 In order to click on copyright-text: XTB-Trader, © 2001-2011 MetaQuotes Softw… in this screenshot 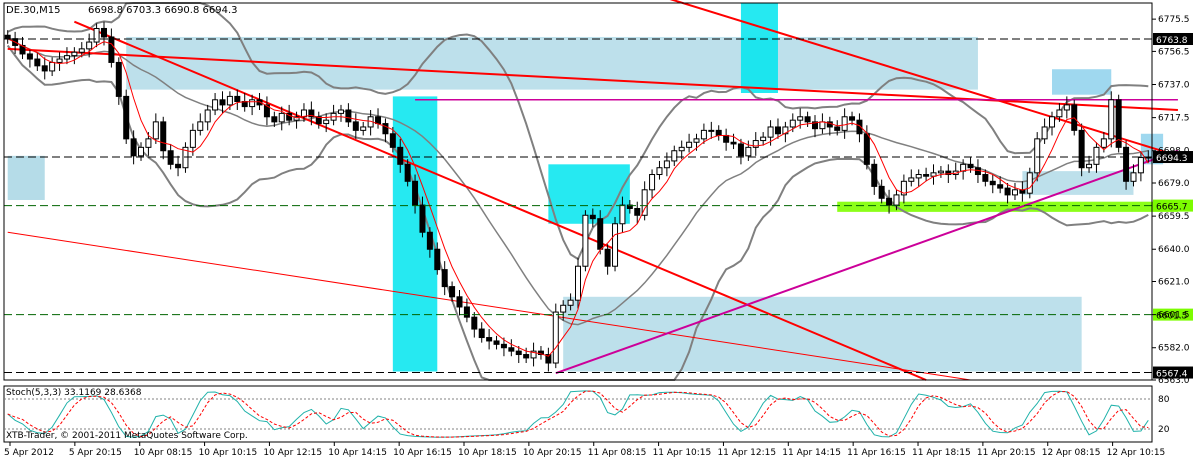, I will do `click(127, 436)`.